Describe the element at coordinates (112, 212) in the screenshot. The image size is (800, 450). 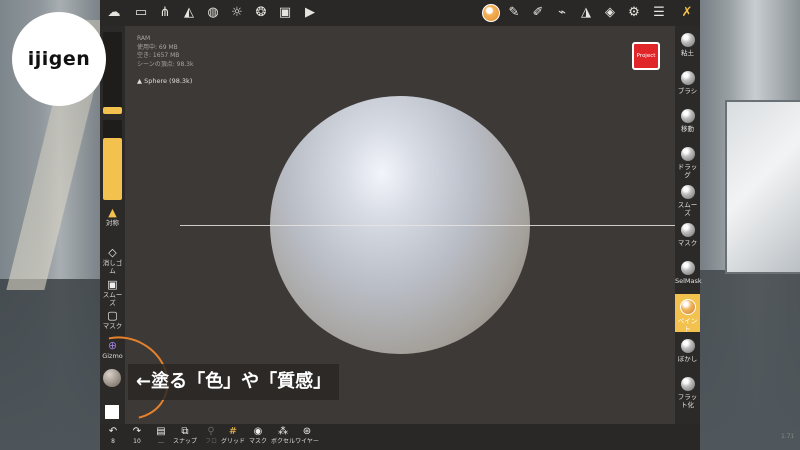
I see `symmetry-icon: ▲` at that location.